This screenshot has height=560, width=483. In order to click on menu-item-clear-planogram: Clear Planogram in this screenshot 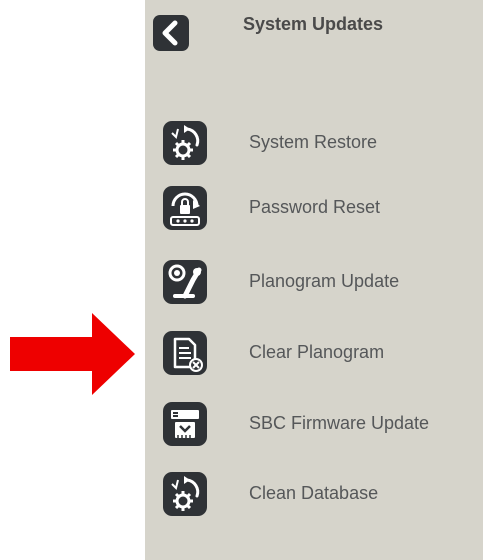, I will do `click(313, 353)`.